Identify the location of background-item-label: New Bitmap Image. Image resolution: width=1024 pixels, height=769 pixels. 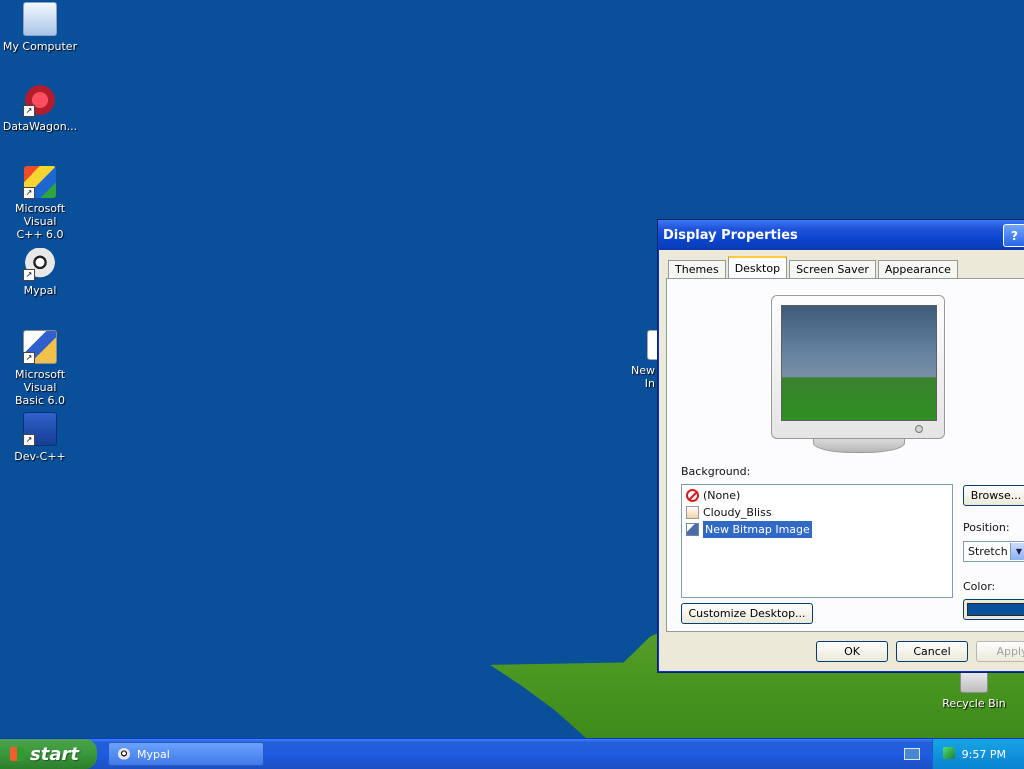
(757, 529).